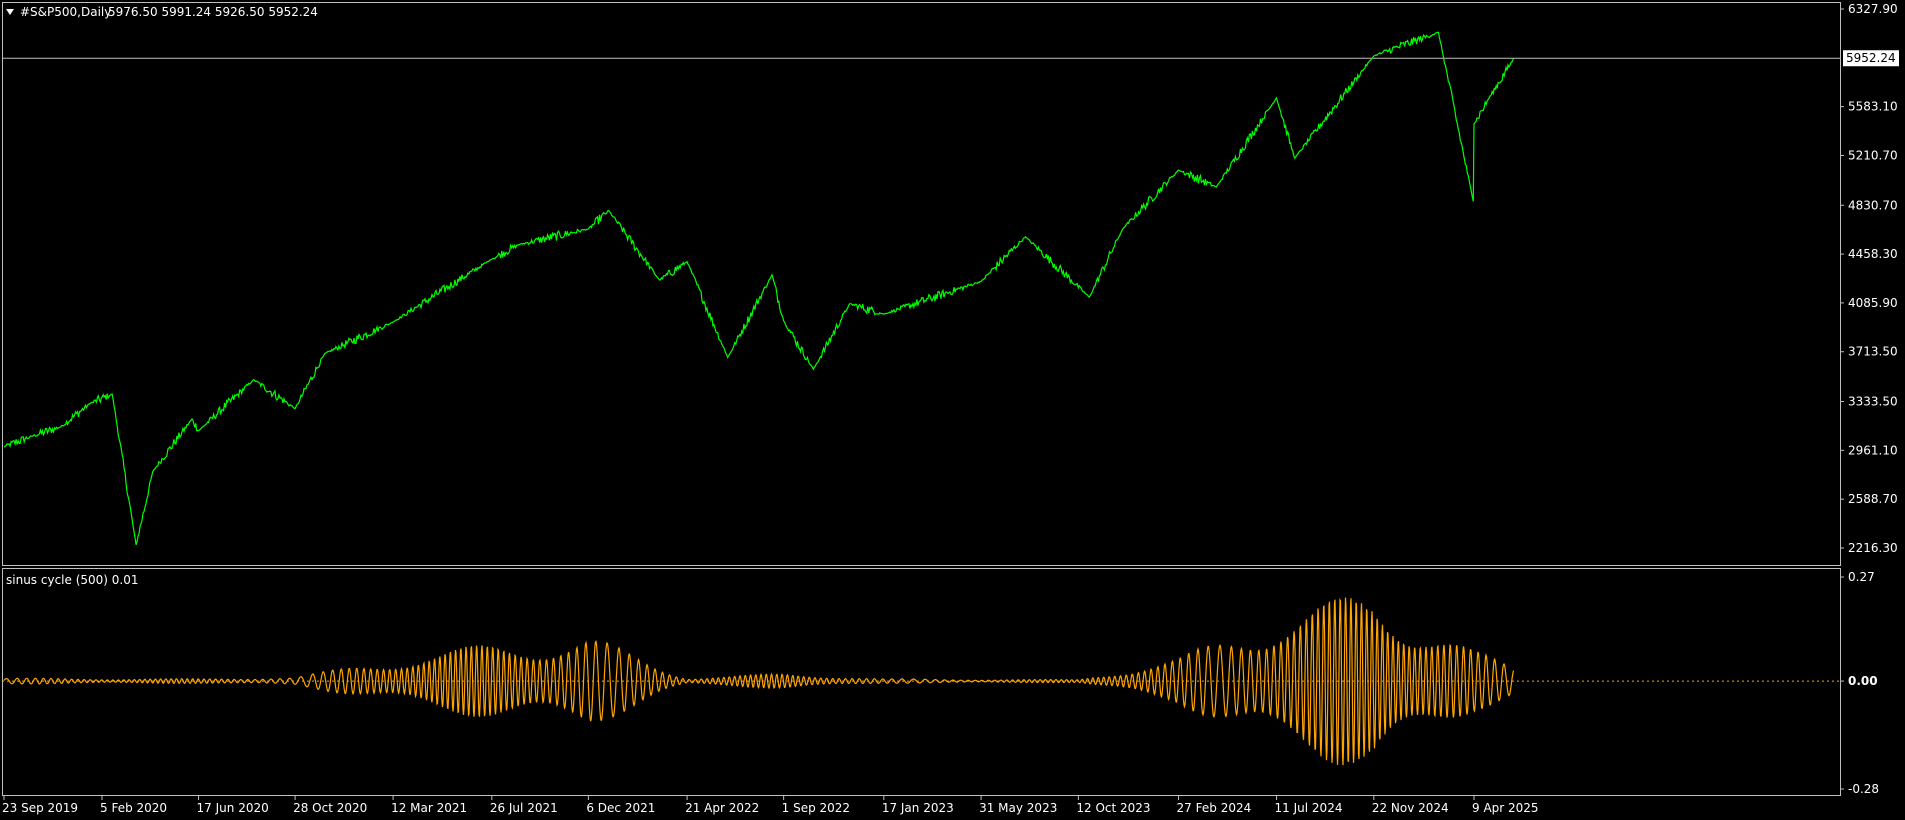 The height and width of the screenshot is (820, 1905). I want to click on time-tick-label: 28 Oct 2020, so click(330, 808).